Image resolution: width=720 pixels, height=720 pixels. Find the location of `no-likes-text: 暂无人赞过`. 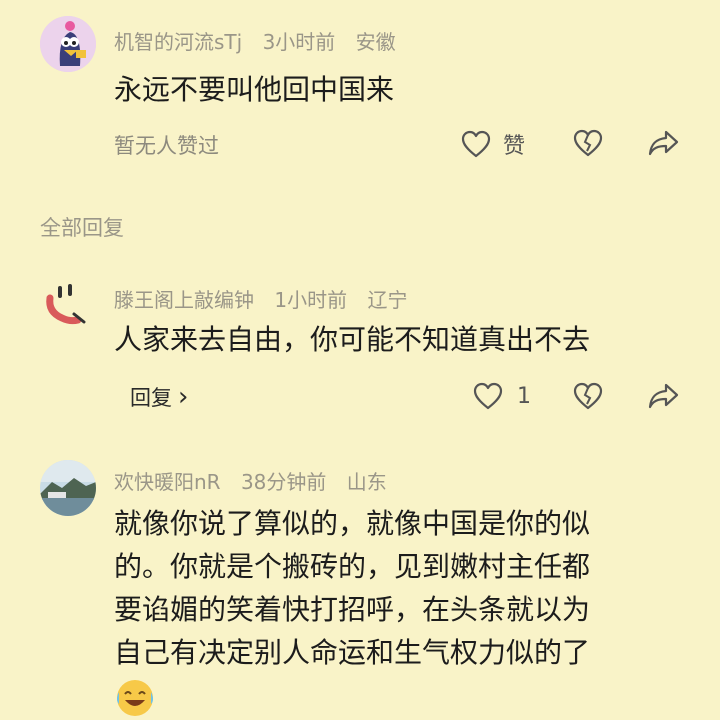

no-likes-text: 暂无人赞过 is located at coordinates (166, 146).